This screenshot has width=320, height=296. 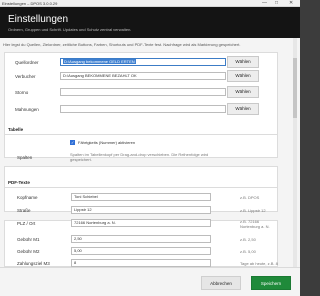 What do you see at coordinates (28, 239) in the screenshot?
I see `gebuehr-m1-label: Gebühr M1` at bounding box center [28, 239].